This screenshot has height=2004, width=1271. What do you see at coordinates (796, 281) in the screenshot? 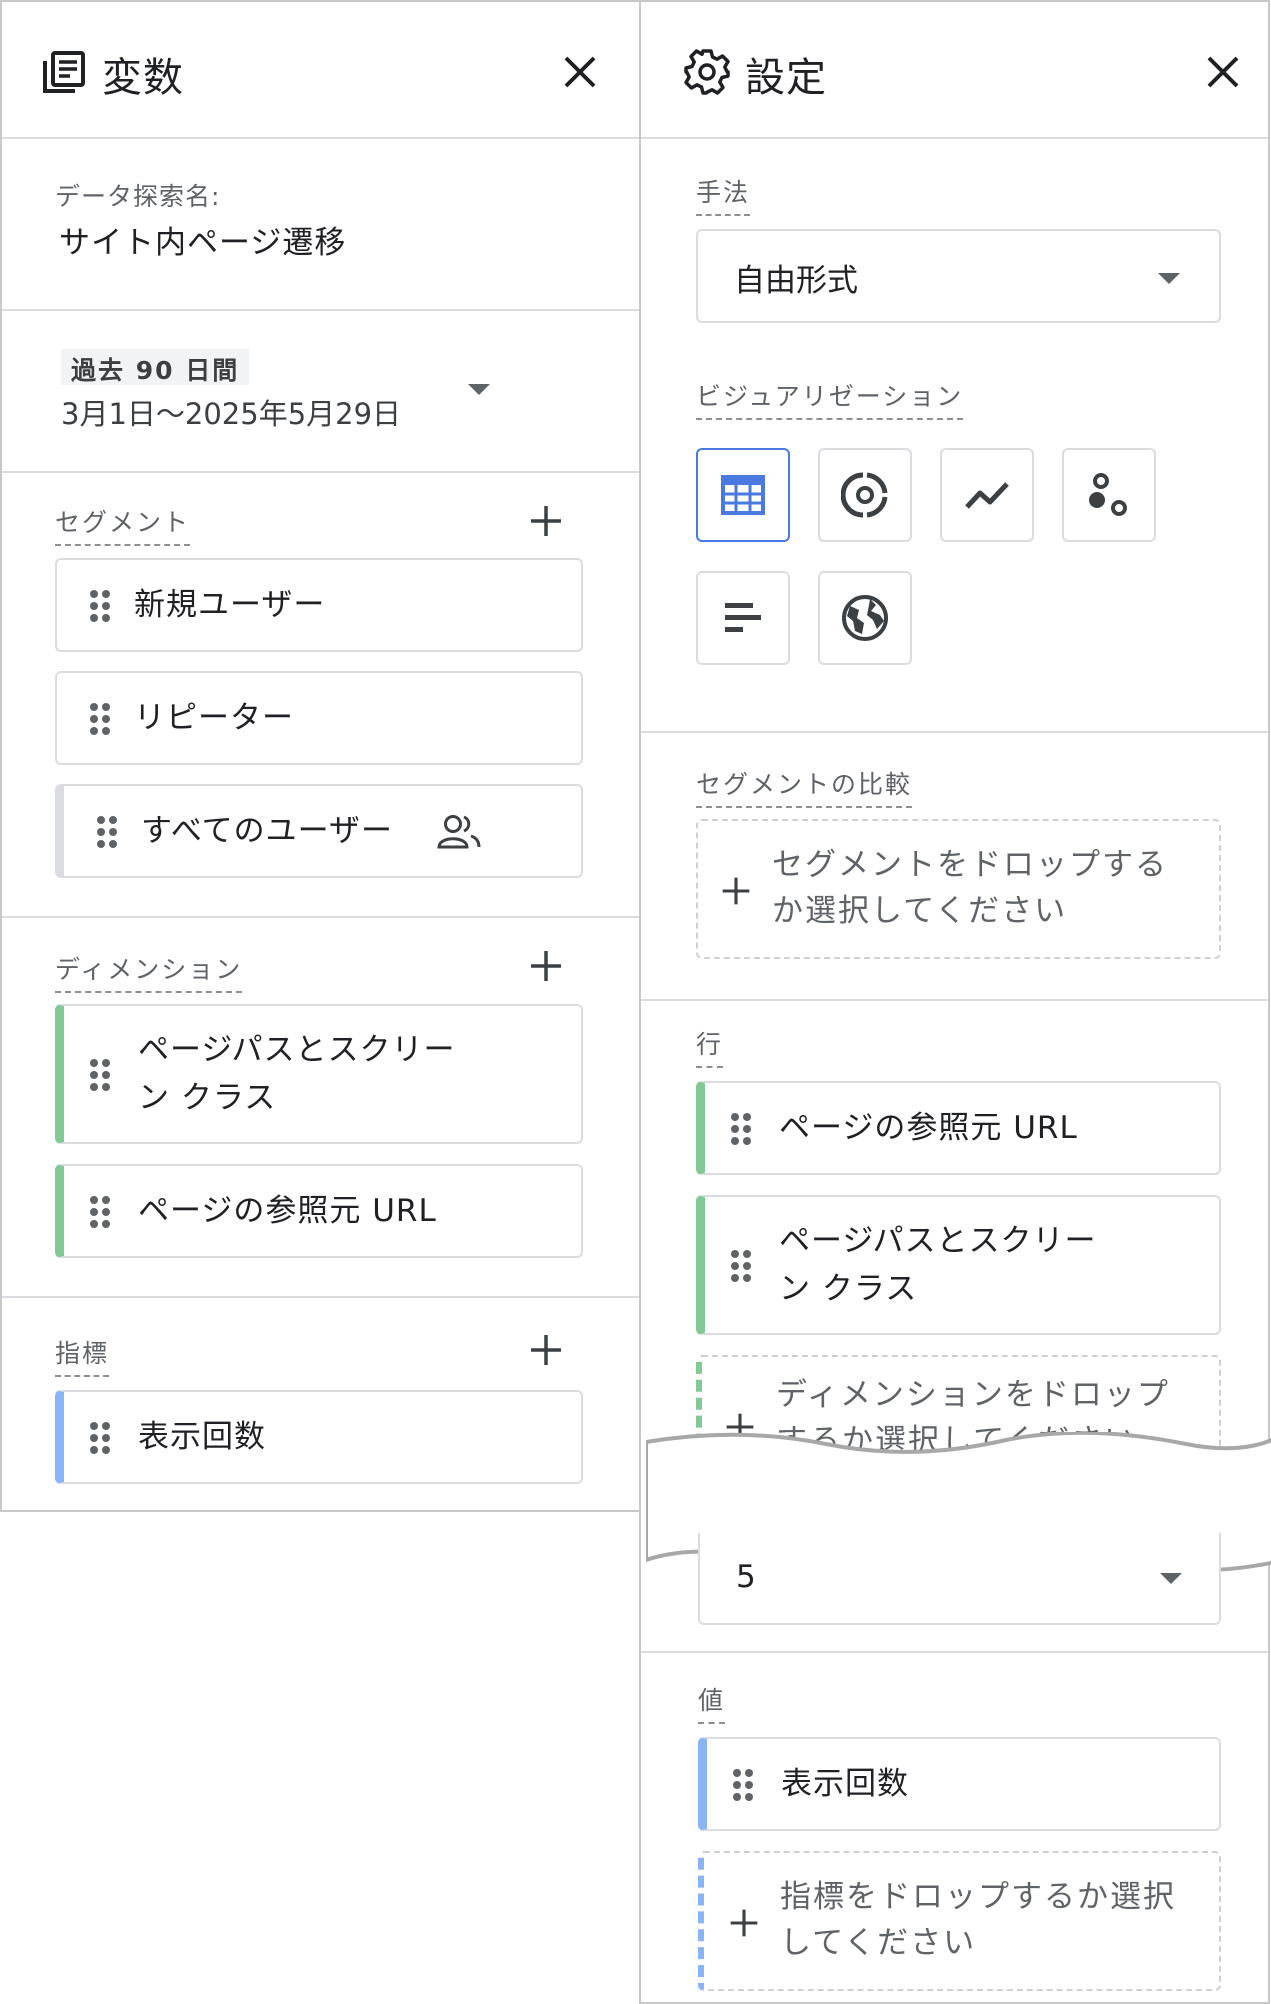
I see `technique-value: 自由形式` at bounding box center [796, 281].